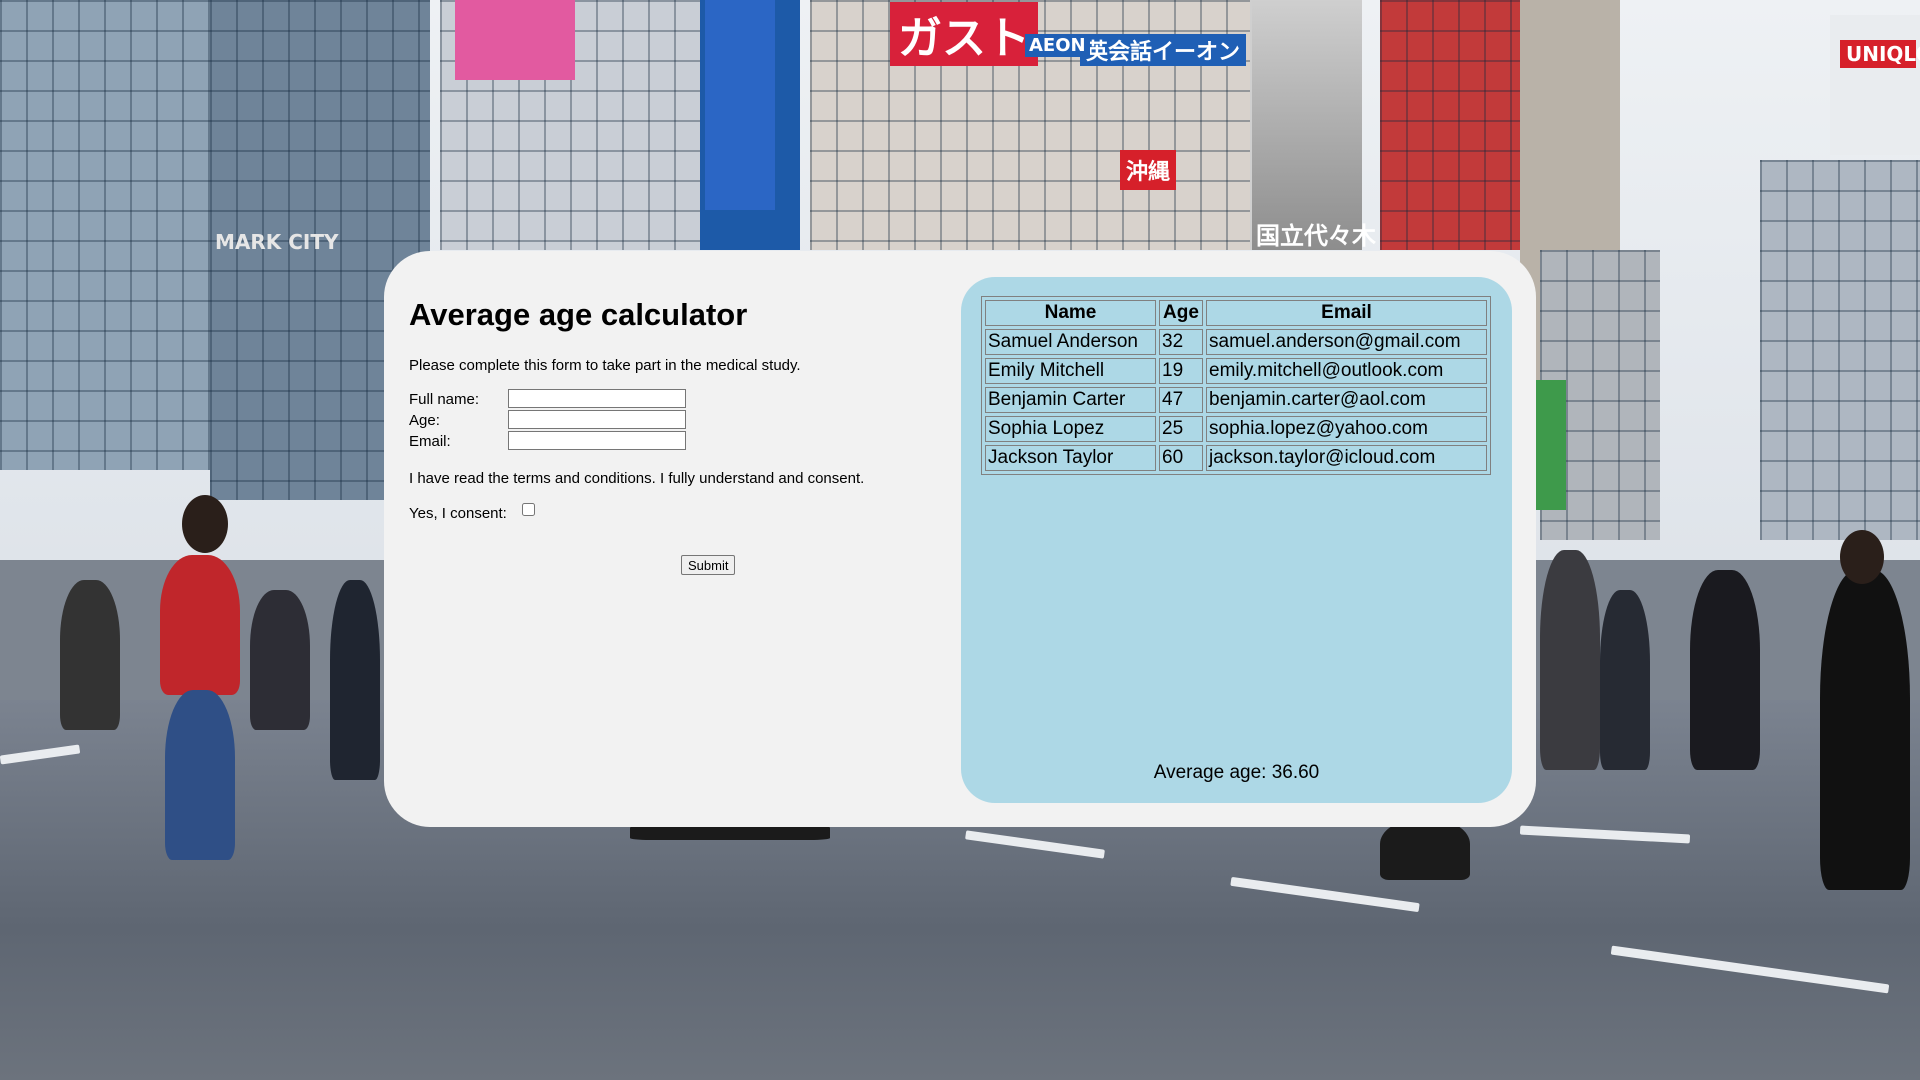 This screenshot has height=1080, width=1920. I want to click on cell-email: jackson.taylor@icloud.com, so click(1346, 458).